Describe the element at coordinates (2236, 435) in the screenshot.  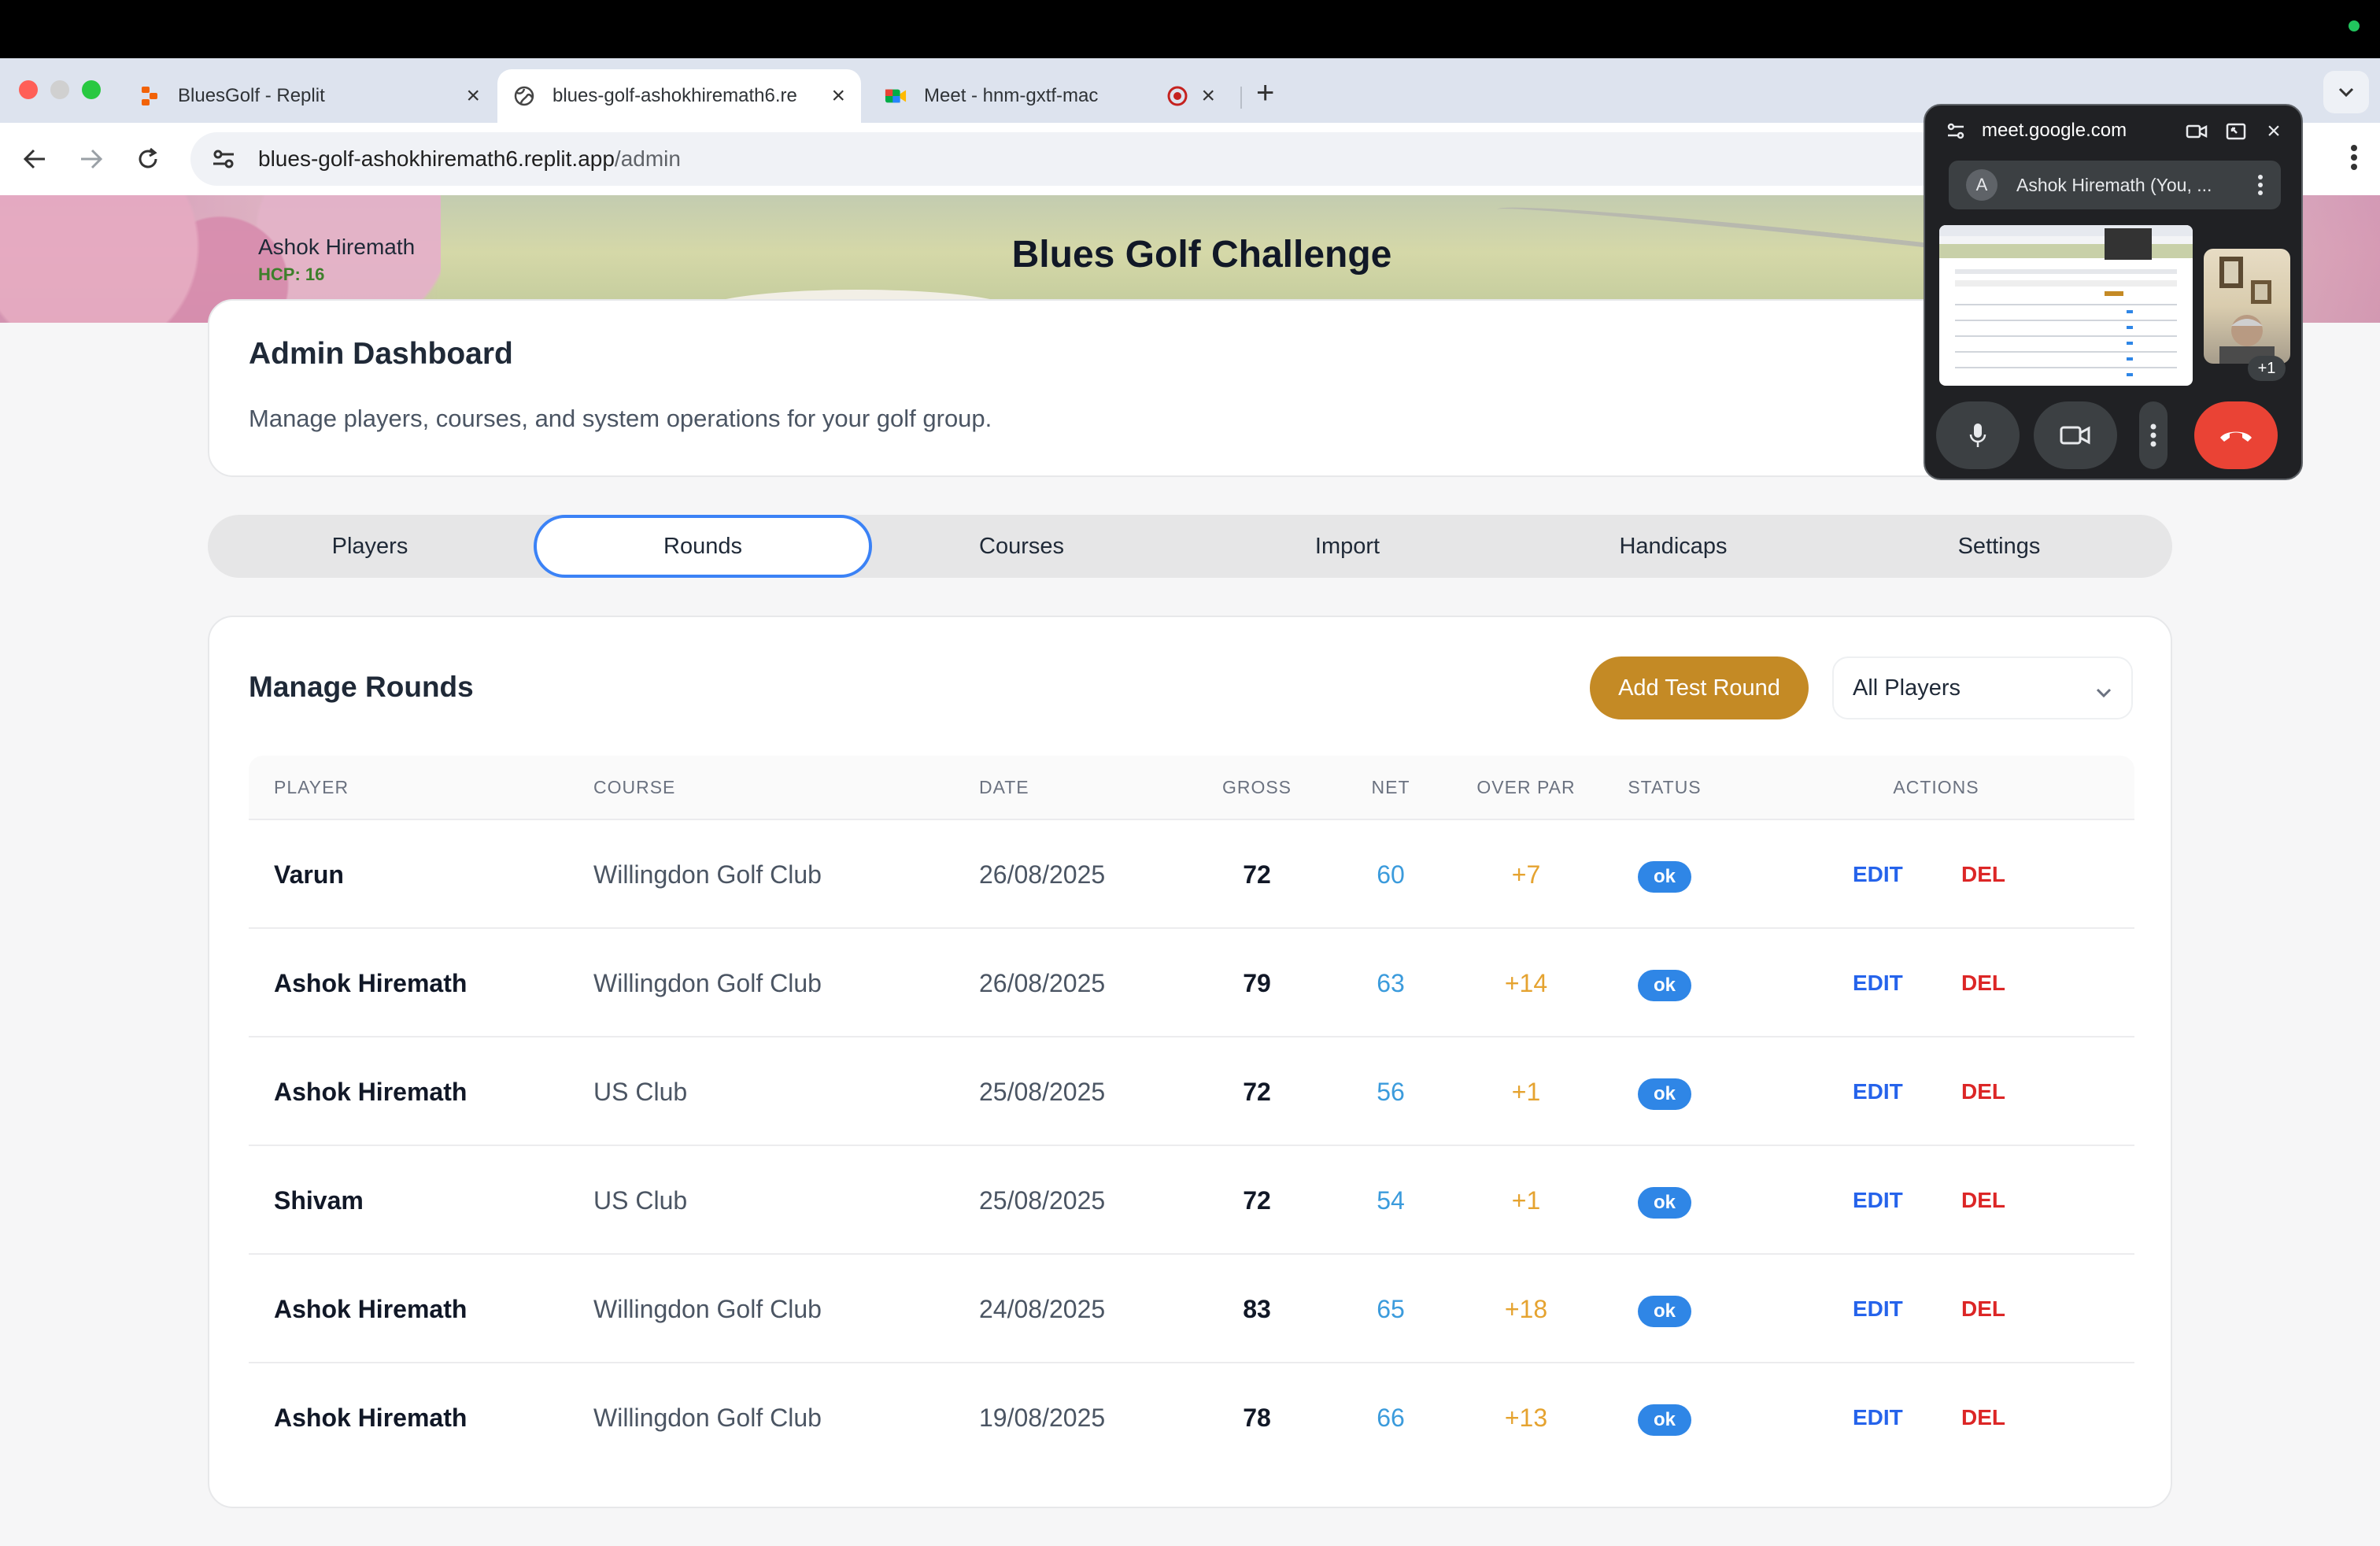
I see `leave-call-button` at that location.